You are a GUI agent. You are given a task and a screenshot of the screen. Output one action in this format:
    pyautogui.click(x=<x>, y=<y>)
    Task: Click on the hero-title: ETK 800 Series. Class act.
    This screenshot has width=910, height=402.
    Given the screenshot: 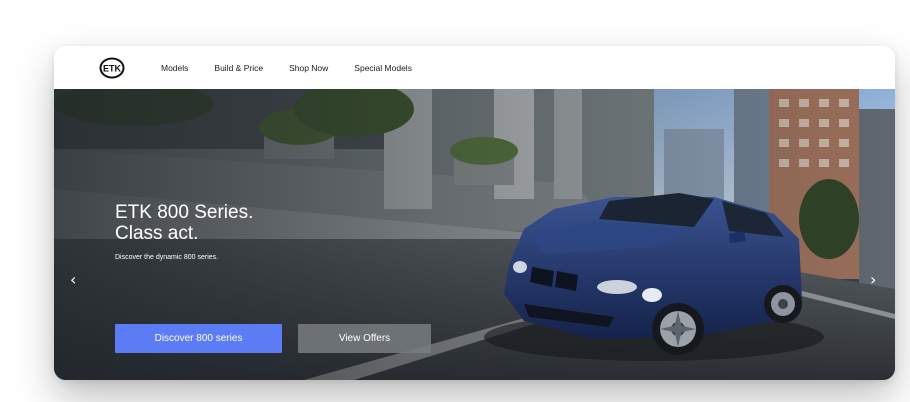 What is the action you would take?
    pyautogui.click(x=245, y=223)
    